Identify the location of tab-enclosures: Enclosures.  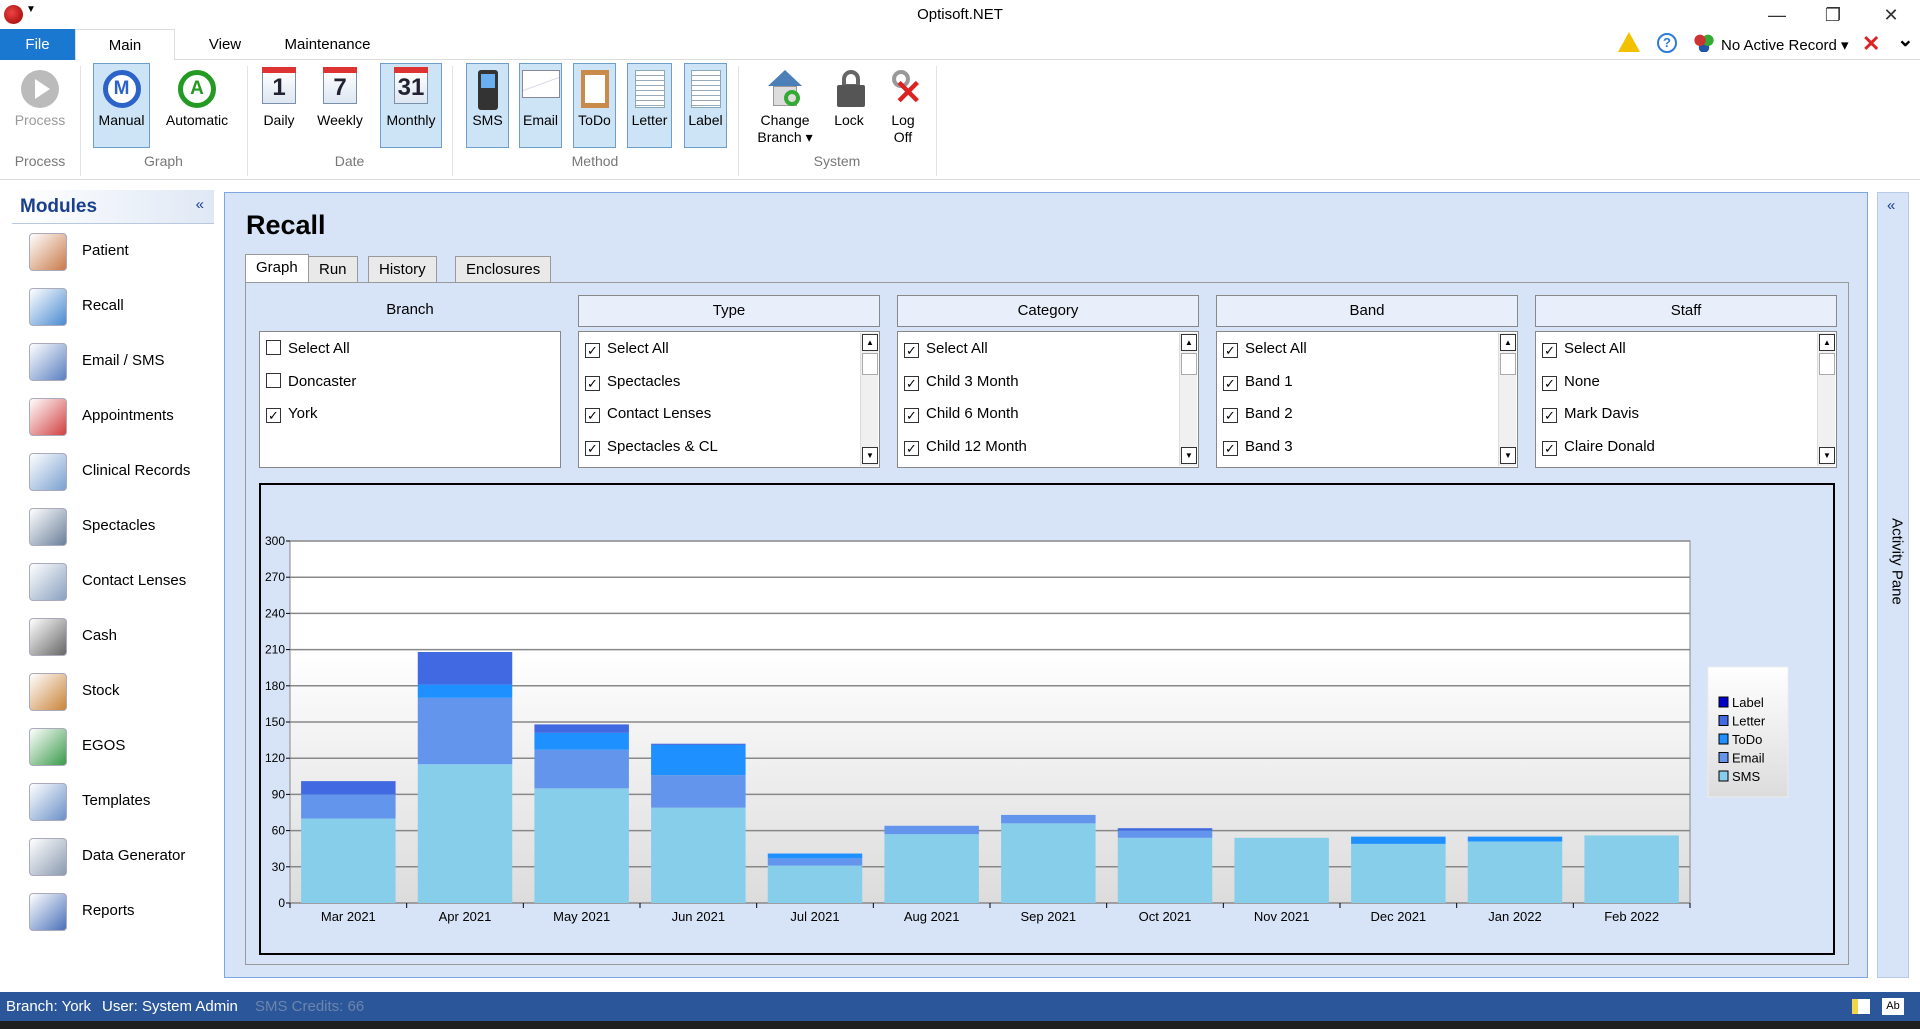
(503, 269).